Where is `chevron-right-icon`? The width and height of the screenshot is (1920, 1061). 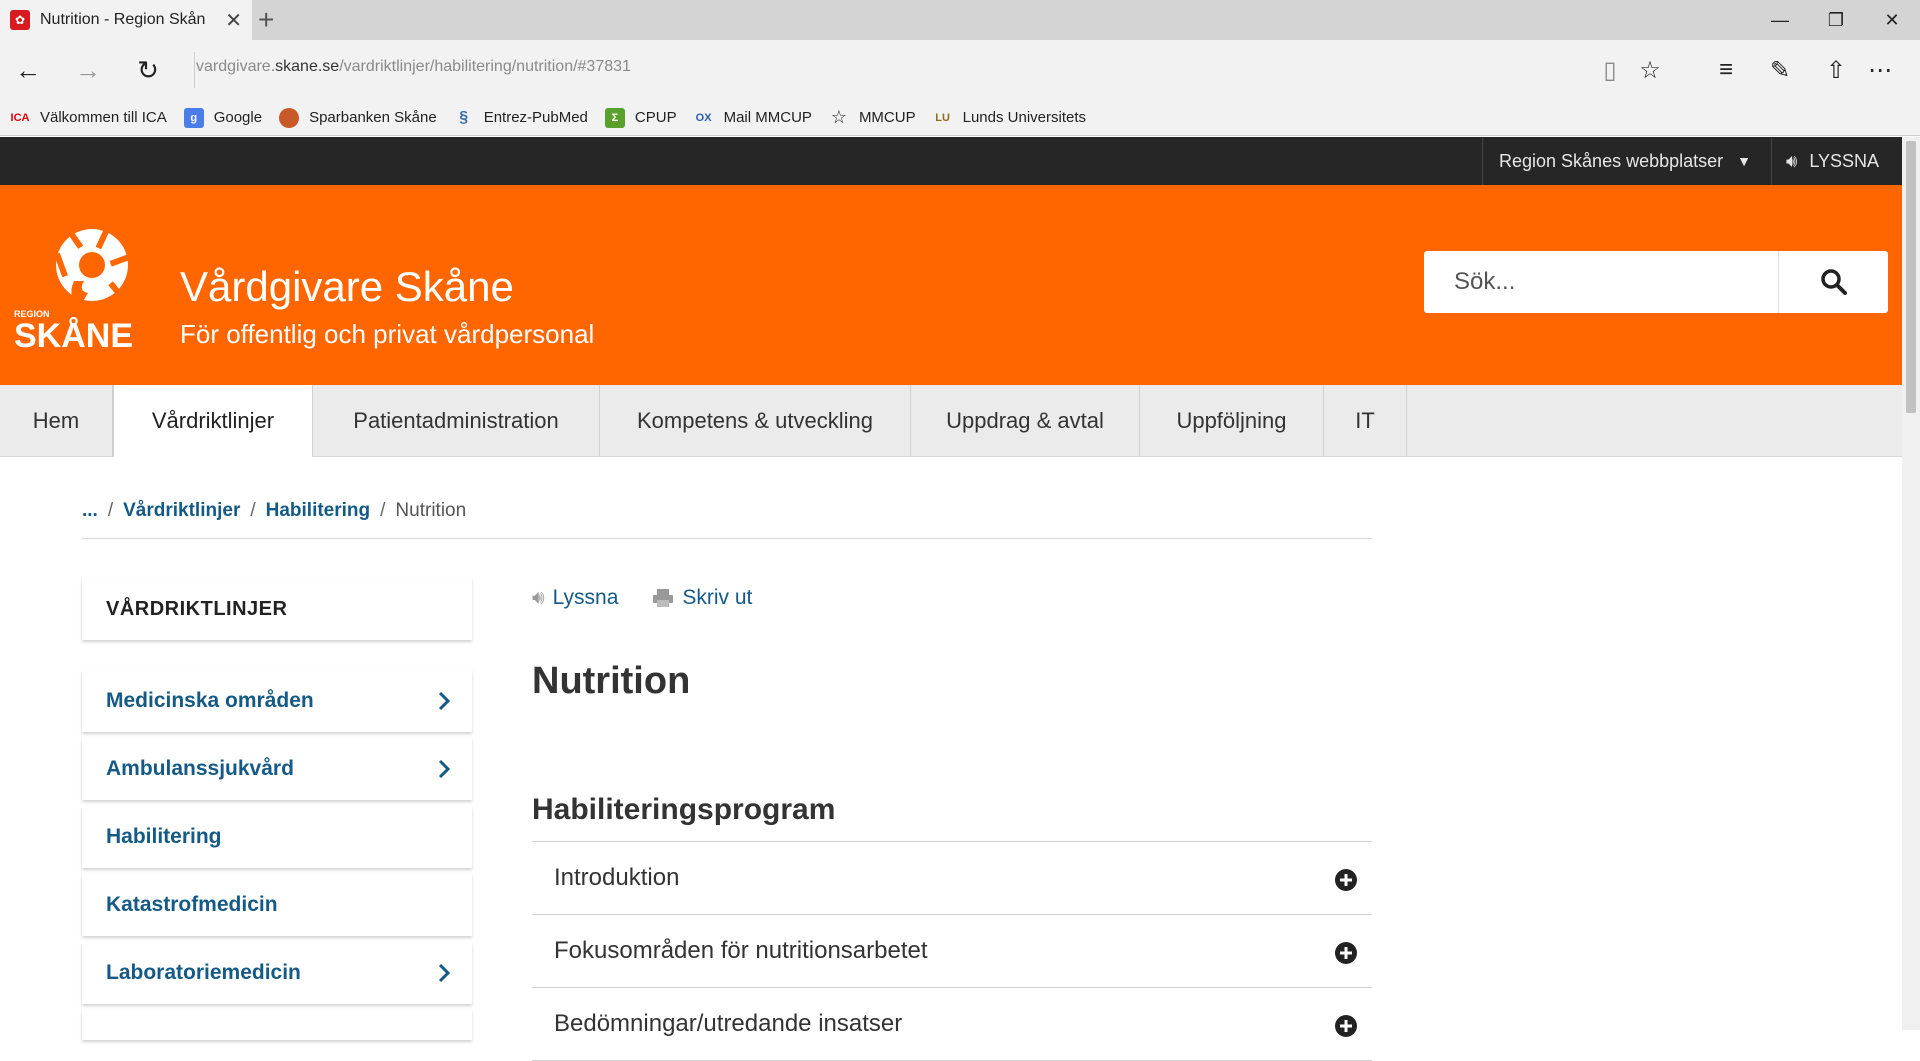 chevron-right-icon is located at coordinates (444, 701).